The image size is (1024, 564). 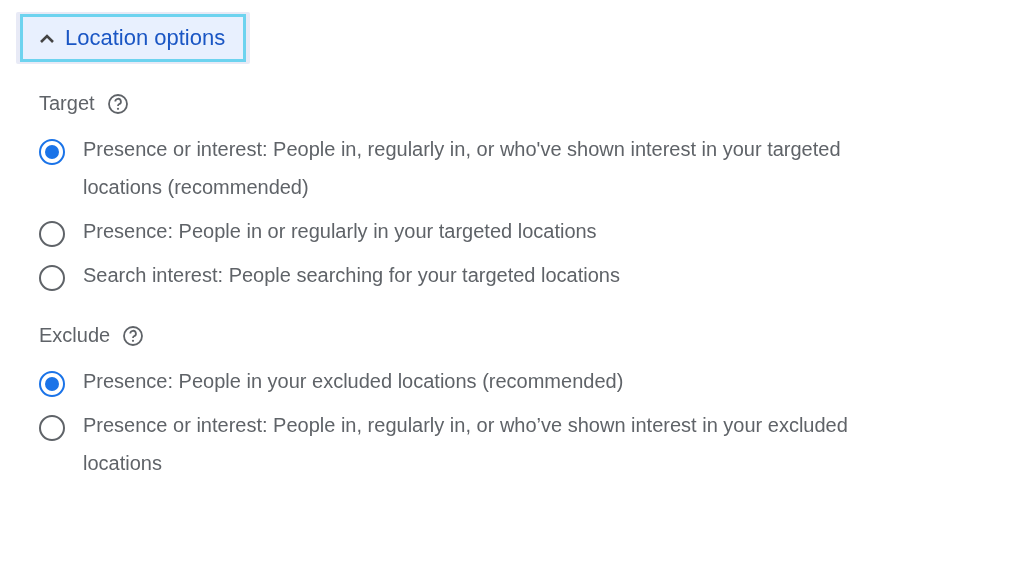 I want to click on option-label: Presence or interest: People in, regularly in, or who’ve shown interest in your excluded locations, so click(x=483, y=444).